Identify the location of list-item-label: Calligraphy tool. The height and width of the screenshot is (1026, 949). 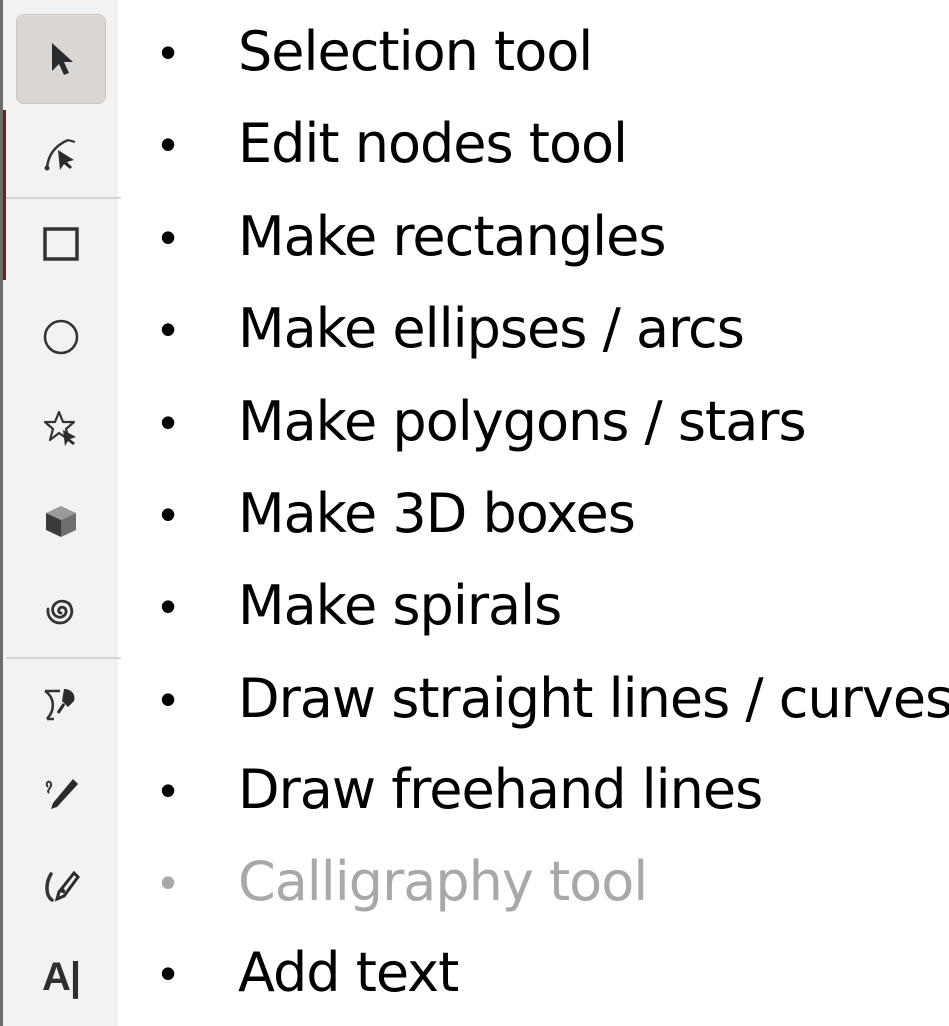
(443, 881).